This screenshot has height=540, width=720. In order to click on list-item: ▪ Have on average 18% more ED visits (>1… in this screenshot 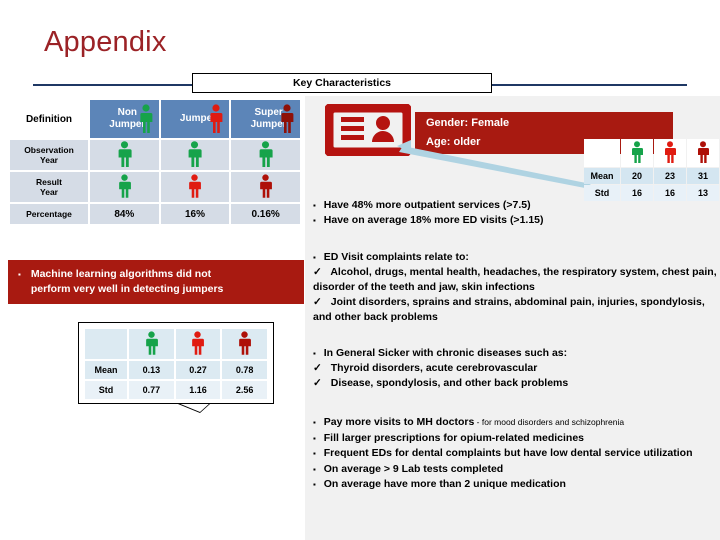, I will do `click(463, 220)`.